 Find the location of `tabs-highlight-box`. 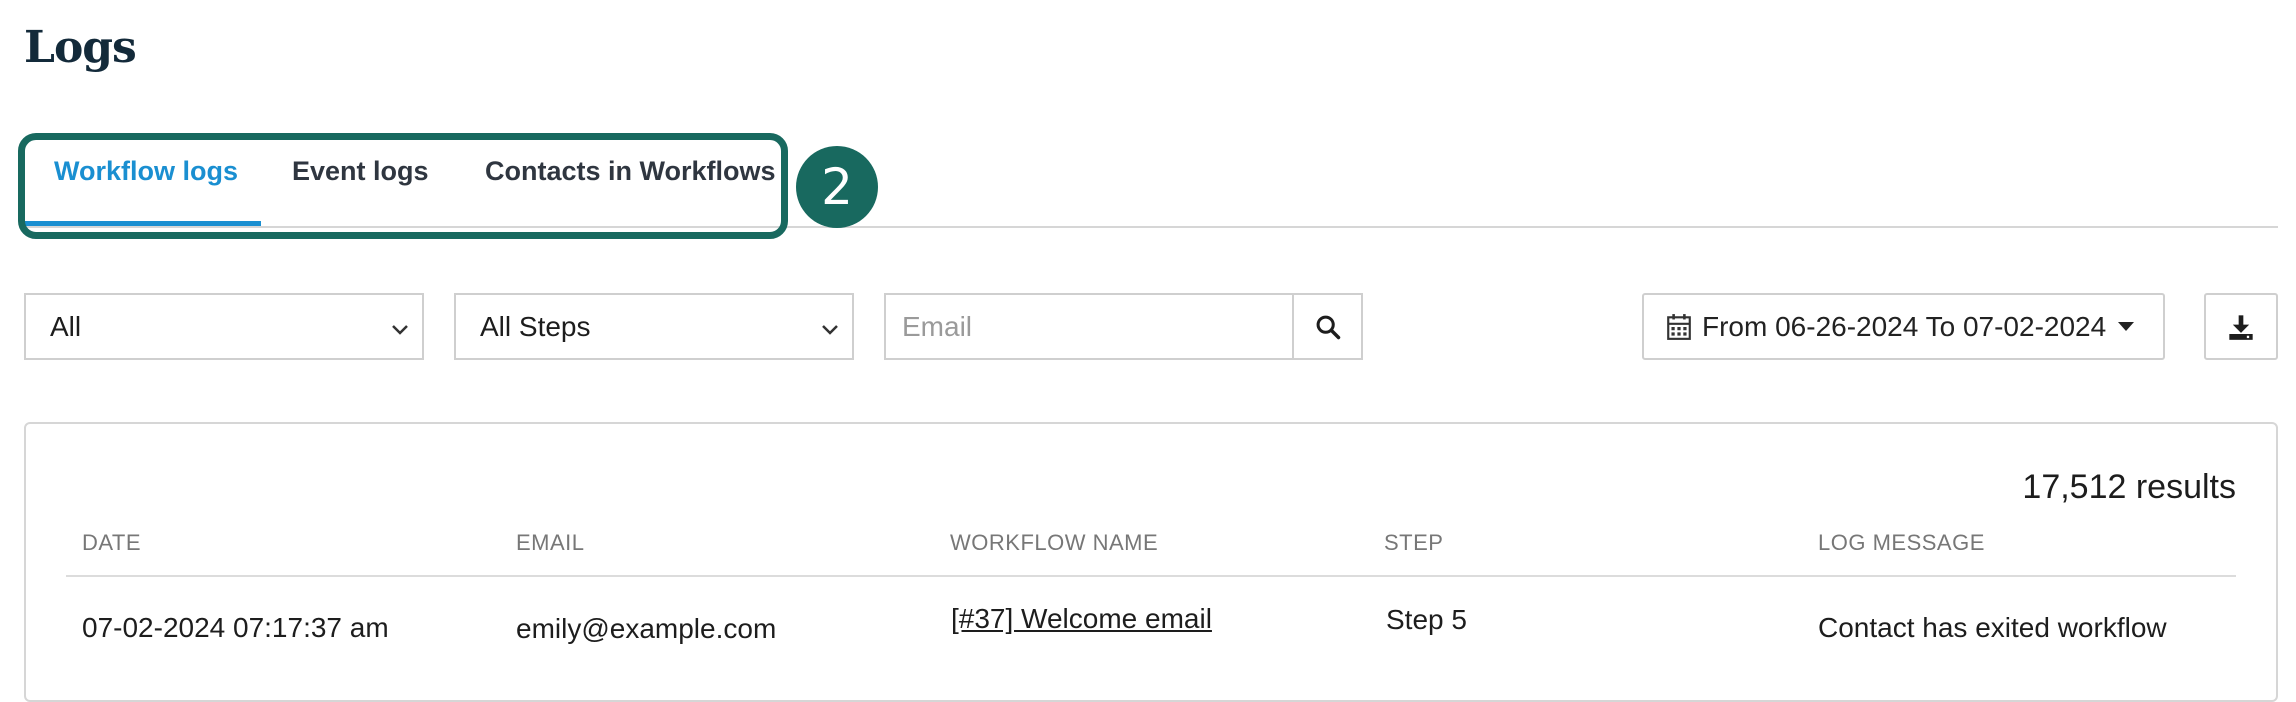

tabs-highlight-box is located at coordinates (403, 186).